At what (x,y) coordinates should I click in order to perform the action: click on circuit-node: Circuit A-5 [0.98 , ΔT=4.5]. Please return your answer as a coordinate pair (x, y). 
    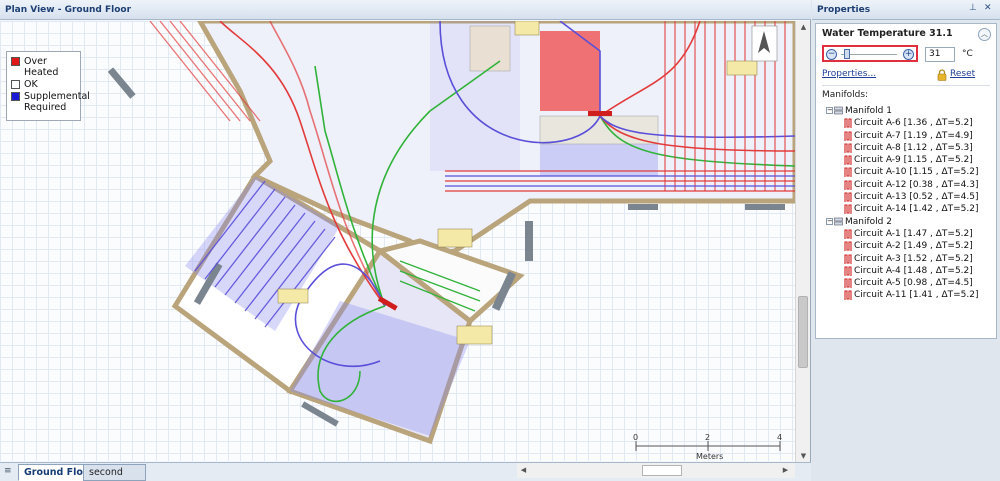
    Looking at the image, I should click on (912, 283).